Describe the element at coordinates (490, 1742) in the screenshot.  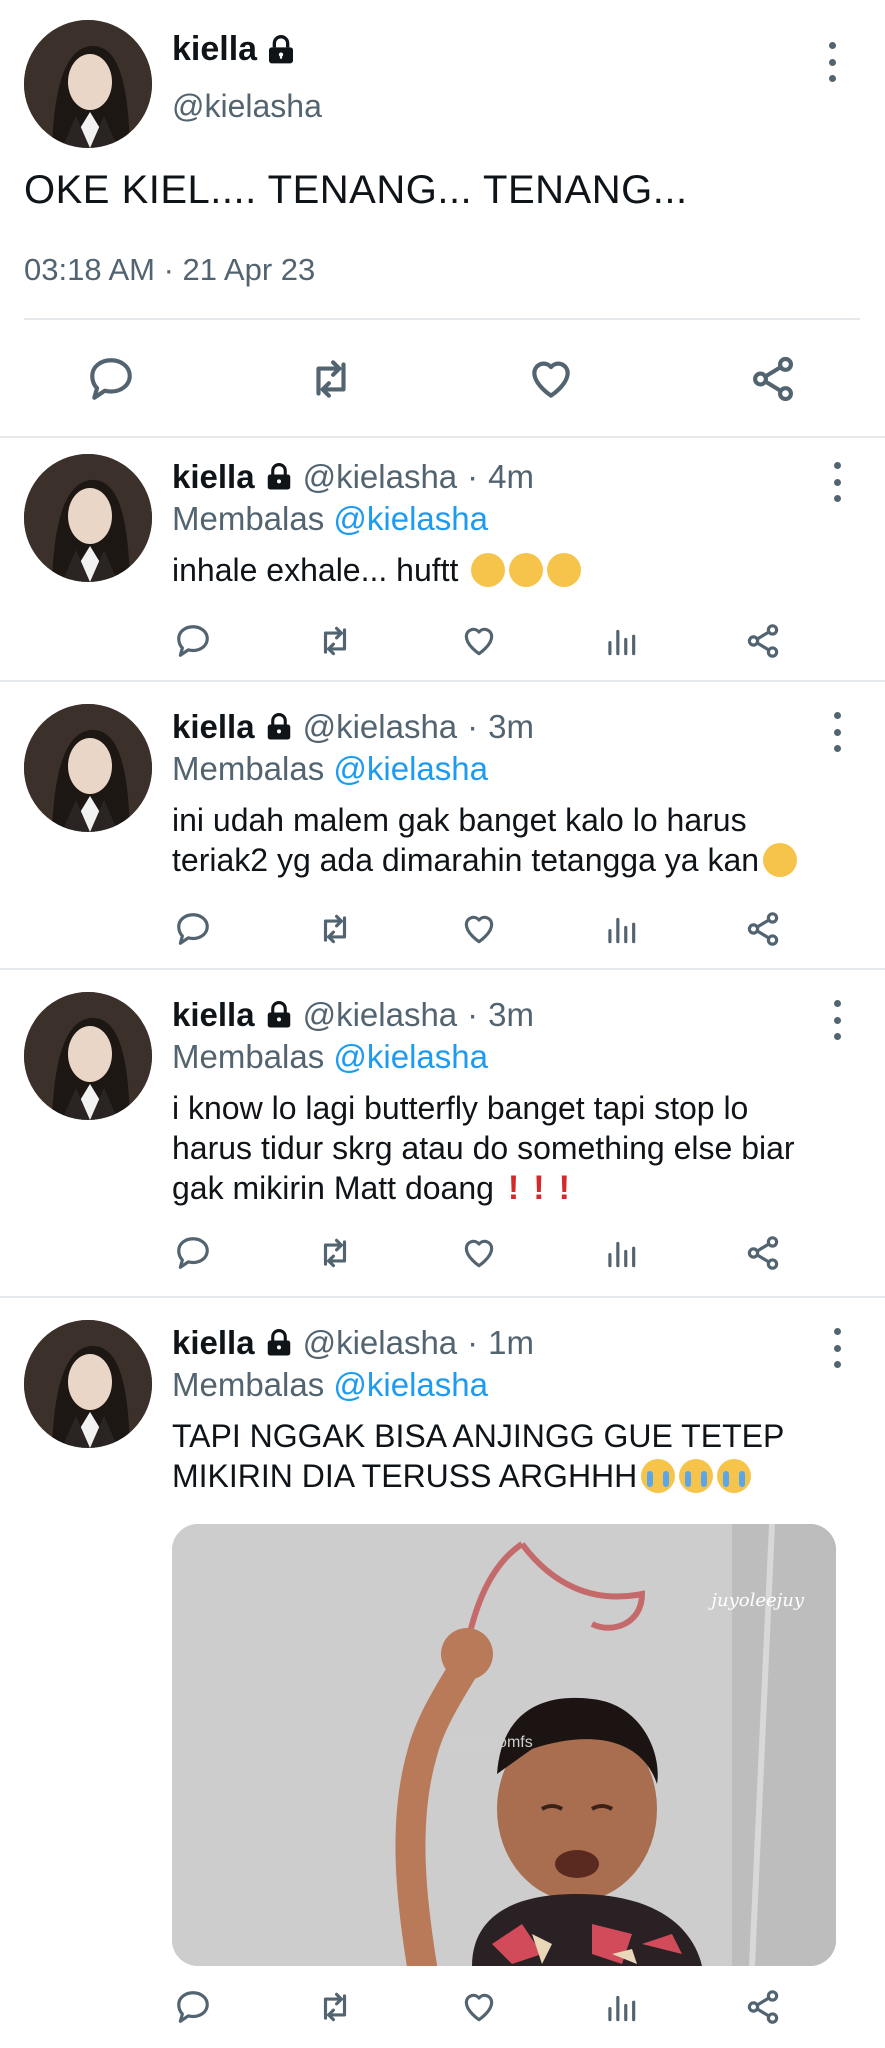
I see `image-watermark: @convomfs` at that location.